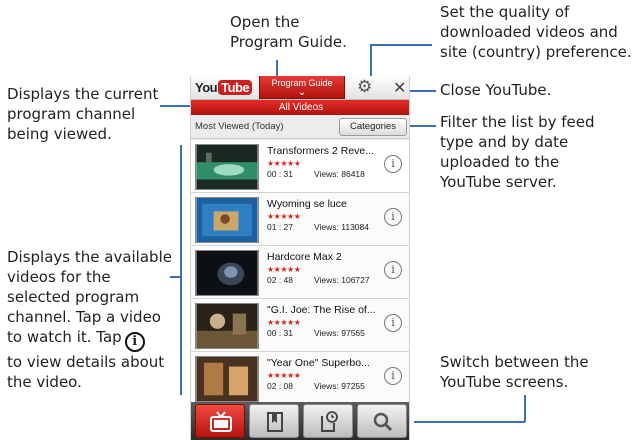  I want to click on gear-icon: ⚙, so click(364, 87).